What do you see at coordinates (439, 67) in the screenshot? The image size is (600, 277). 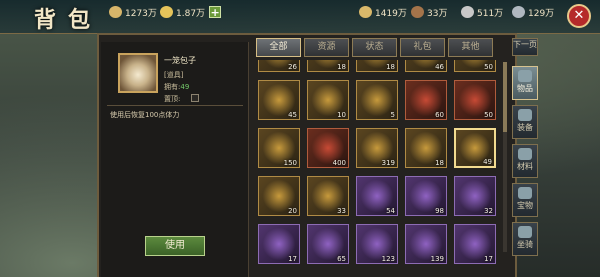 I see `item-count: 46` at bounding box center [439, 67].